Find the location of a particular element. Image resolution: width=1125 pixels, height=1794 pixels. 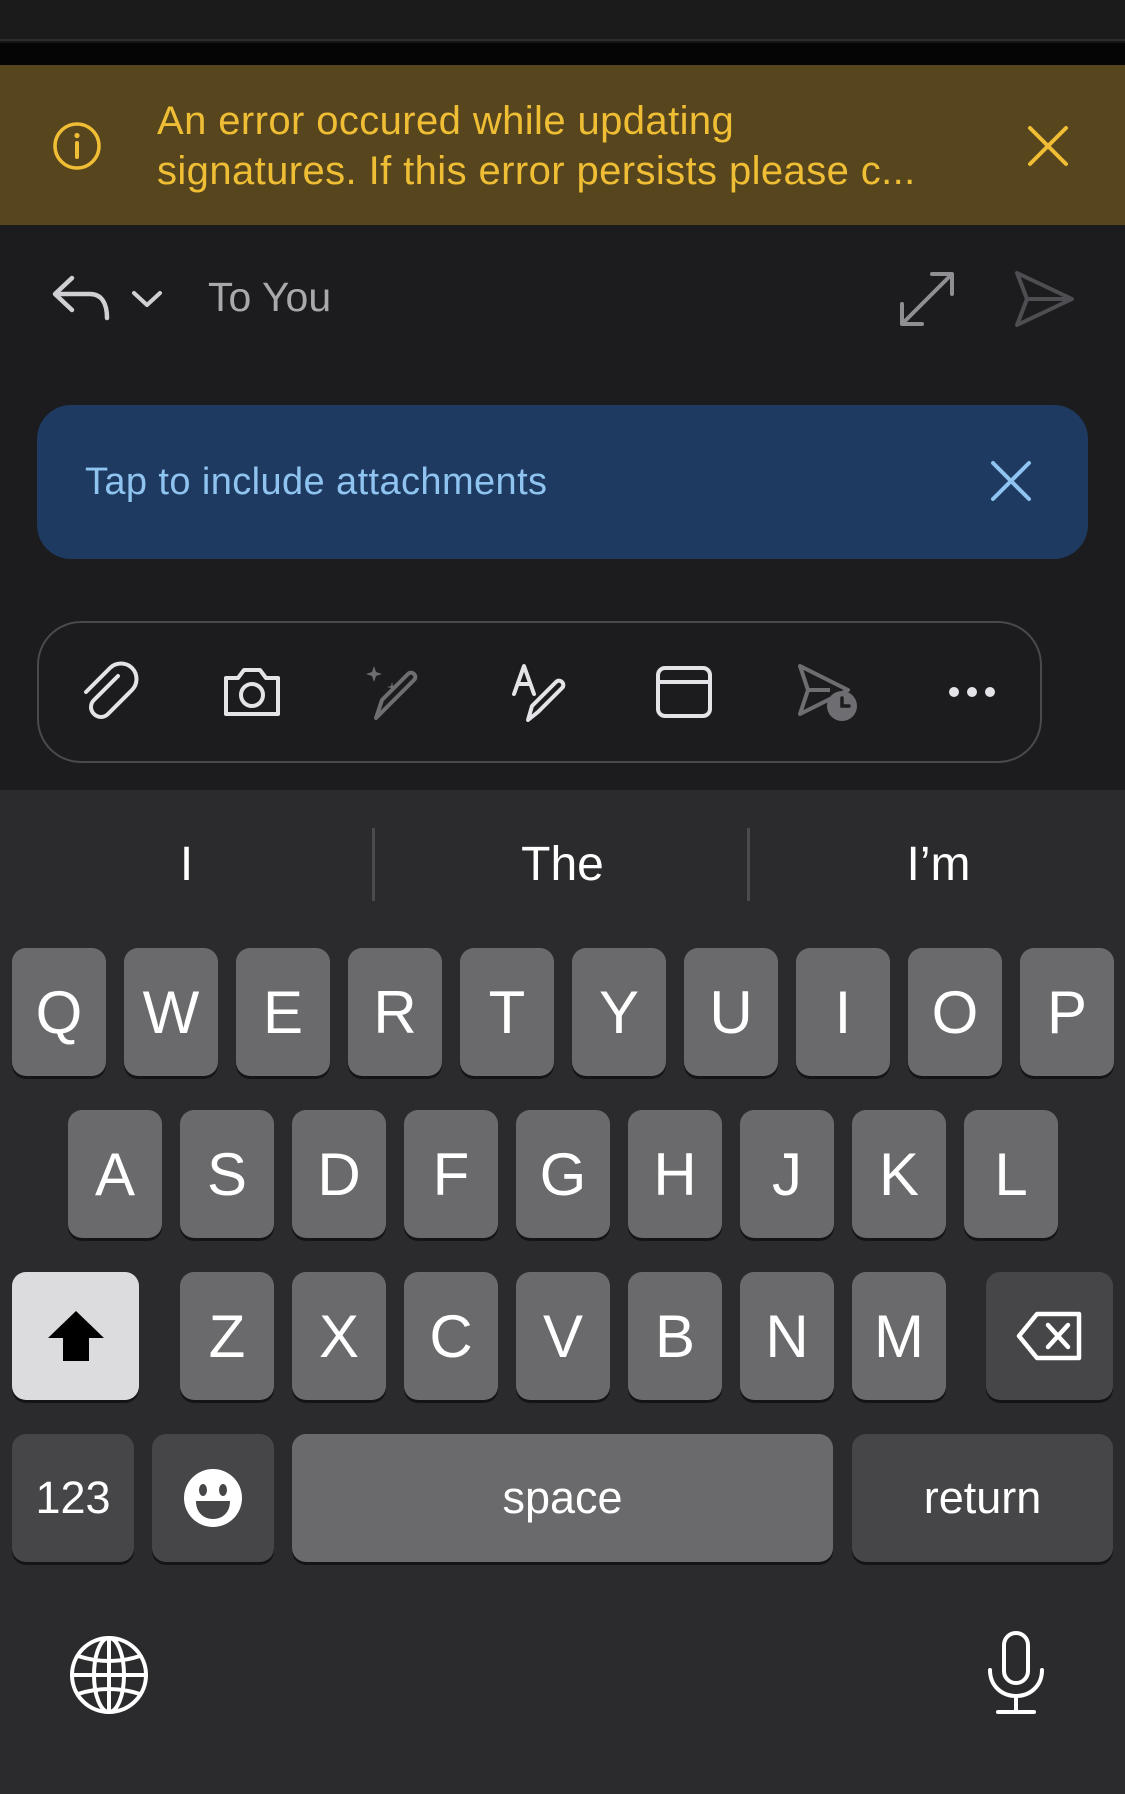

chevron-down-icon is located at coordinates (147, 299).